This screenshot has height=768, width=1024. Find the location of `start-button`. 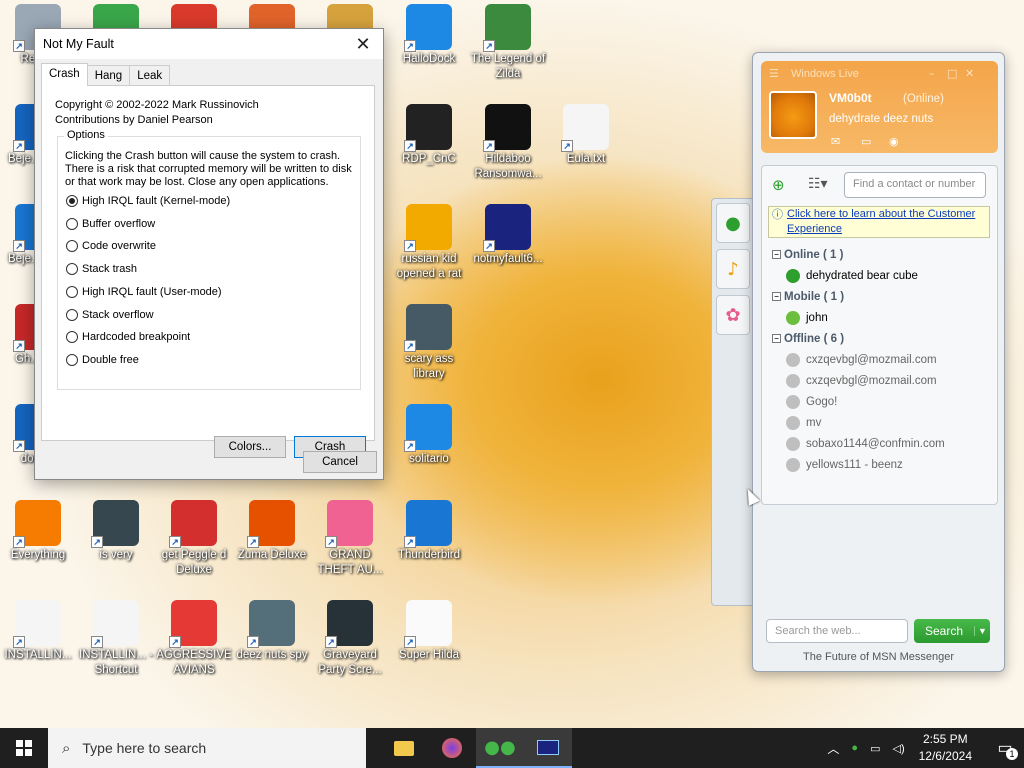

start-button is located at coordinates (24, 748).